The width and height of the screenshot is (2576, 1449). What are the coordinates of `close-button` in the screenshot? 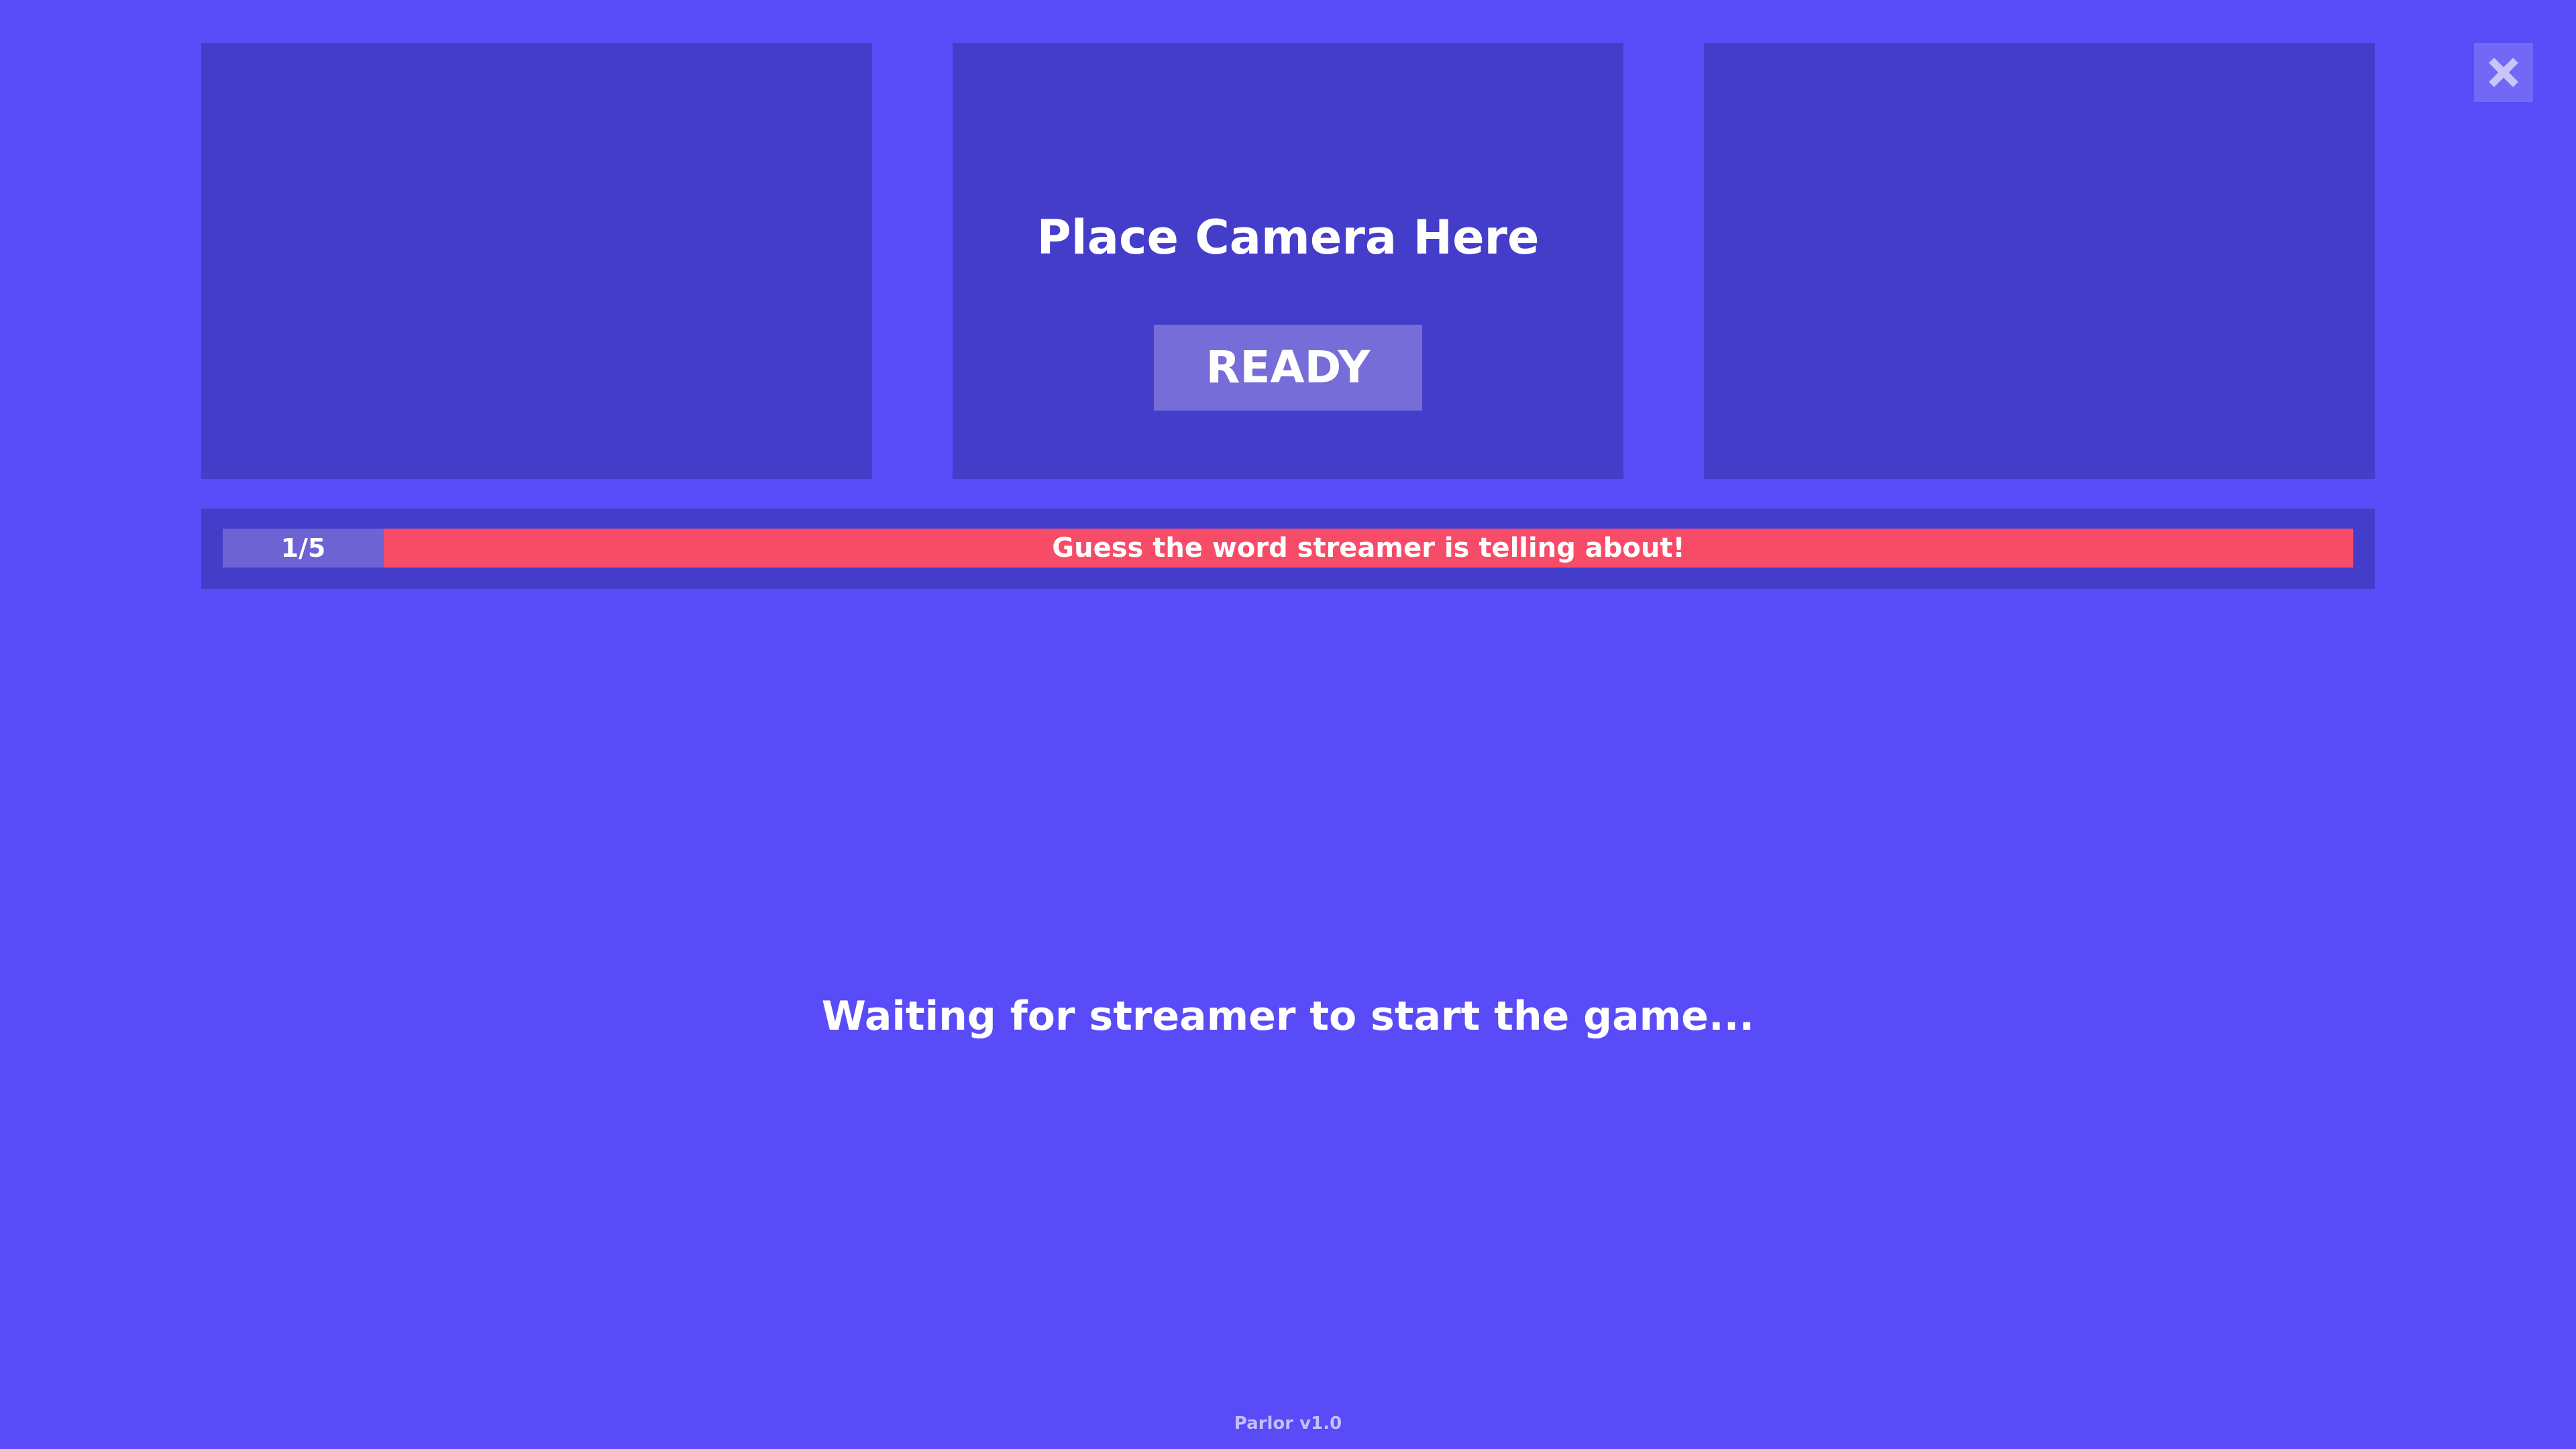 It's located at (2503, 72).